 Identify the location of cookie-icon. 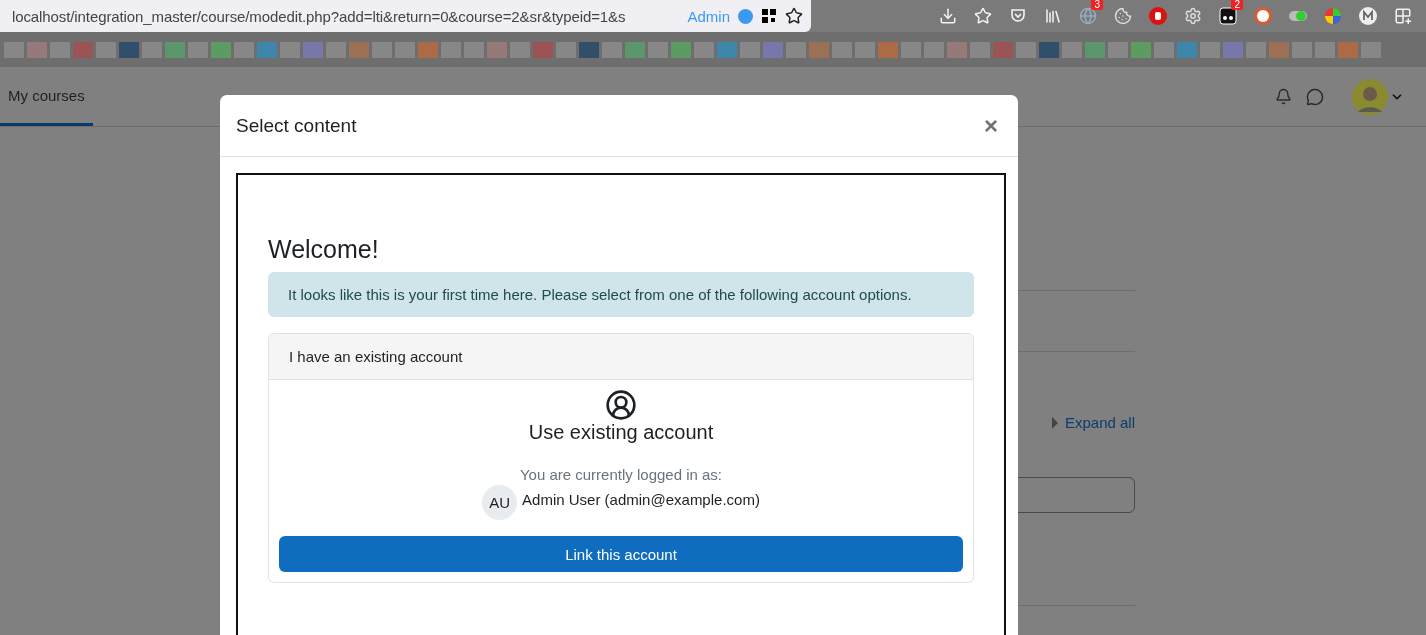
(1123, 16).